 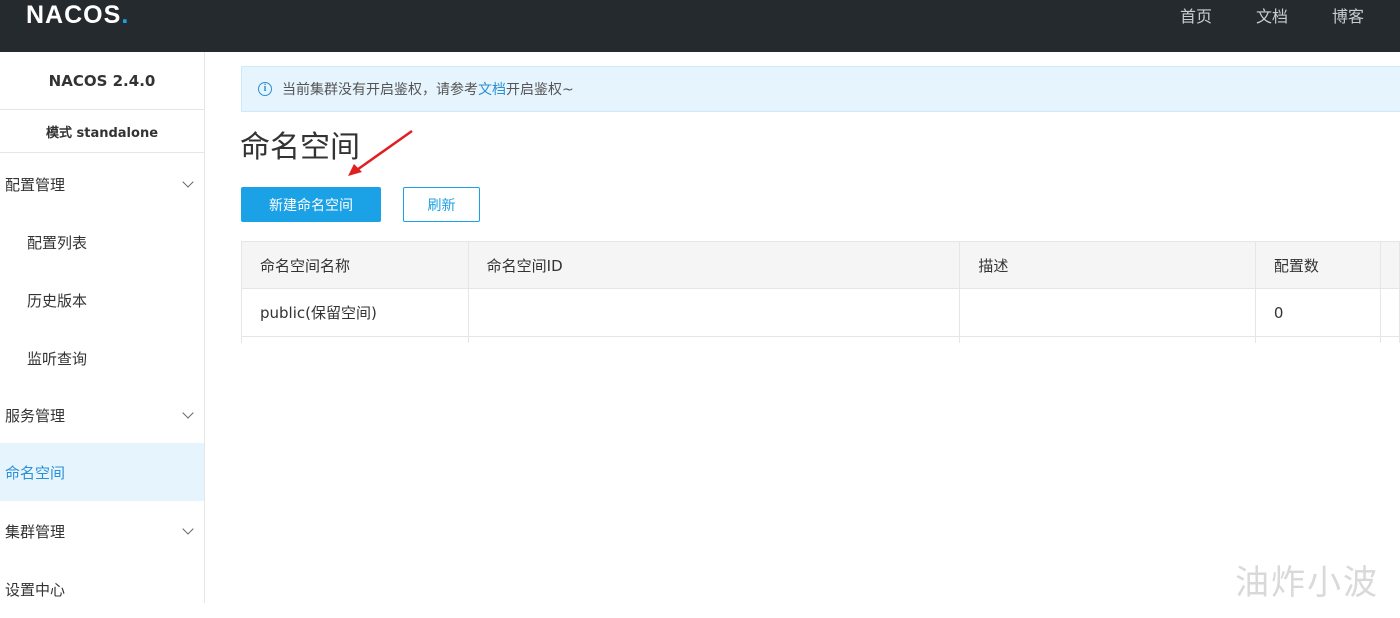 What do you see at coordinates (1107, 312) in the screenshot?
I see `cell-description` at bounding box center [1107, 312].